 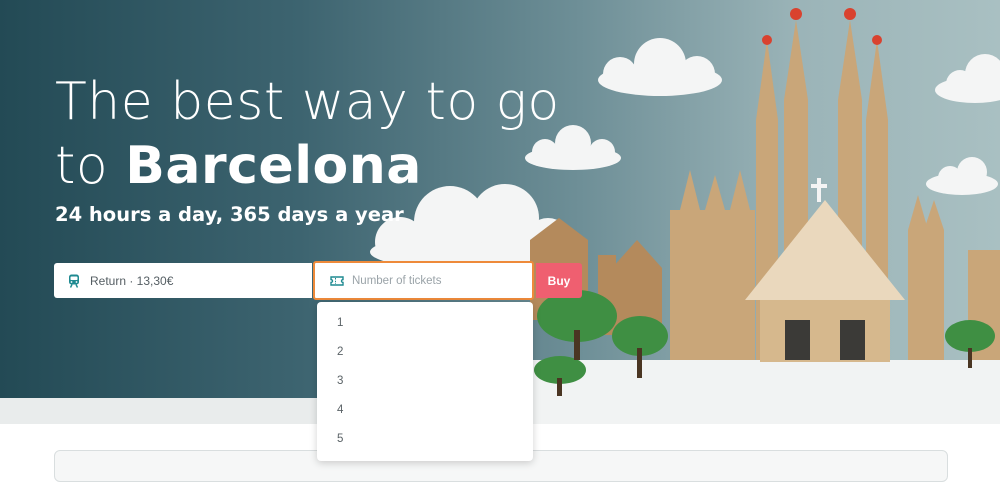 What do you see at coordinates (132, 280) in the screenshot?
I see `ticket-type-value: Return · 13,30€` at bounding box center [132, 280].